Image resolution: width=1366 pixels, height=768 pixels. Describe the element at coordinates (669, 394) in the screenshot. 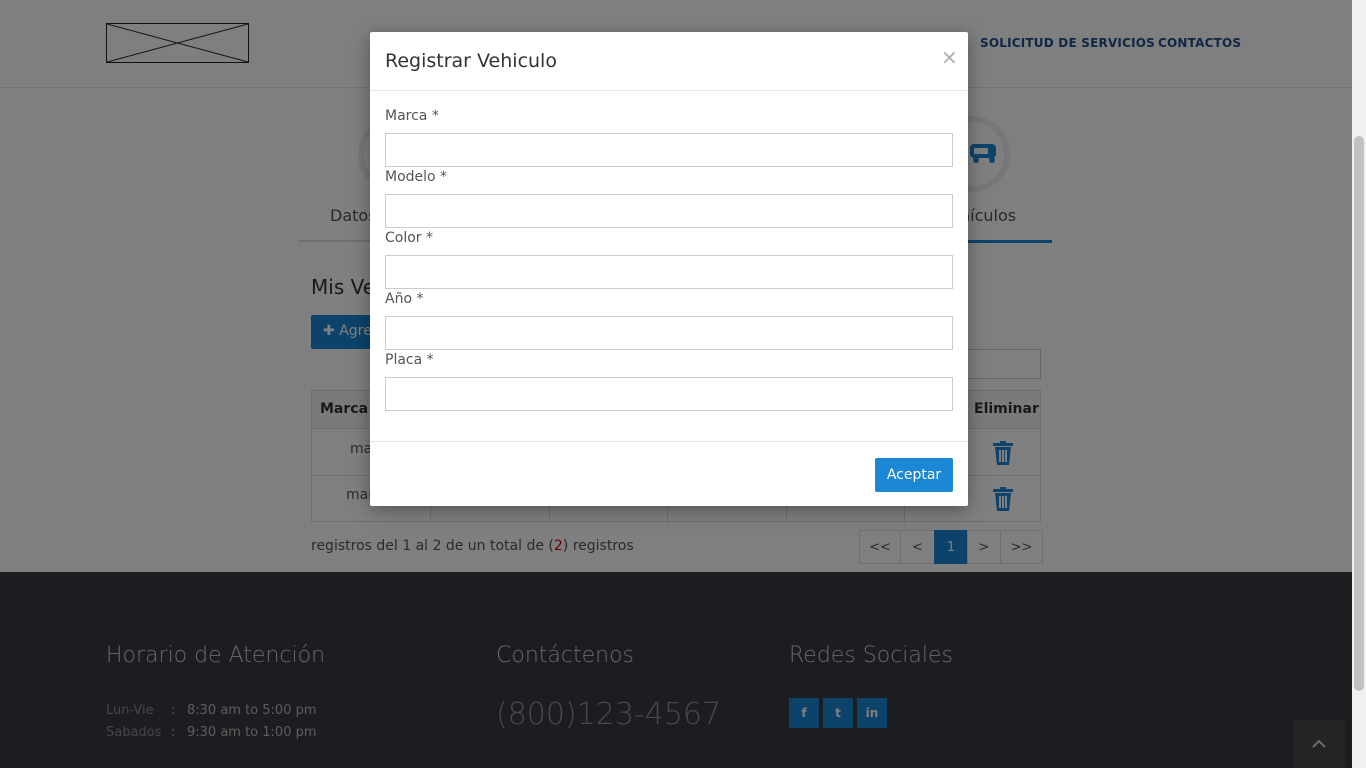

I see `placa-input` at that location.